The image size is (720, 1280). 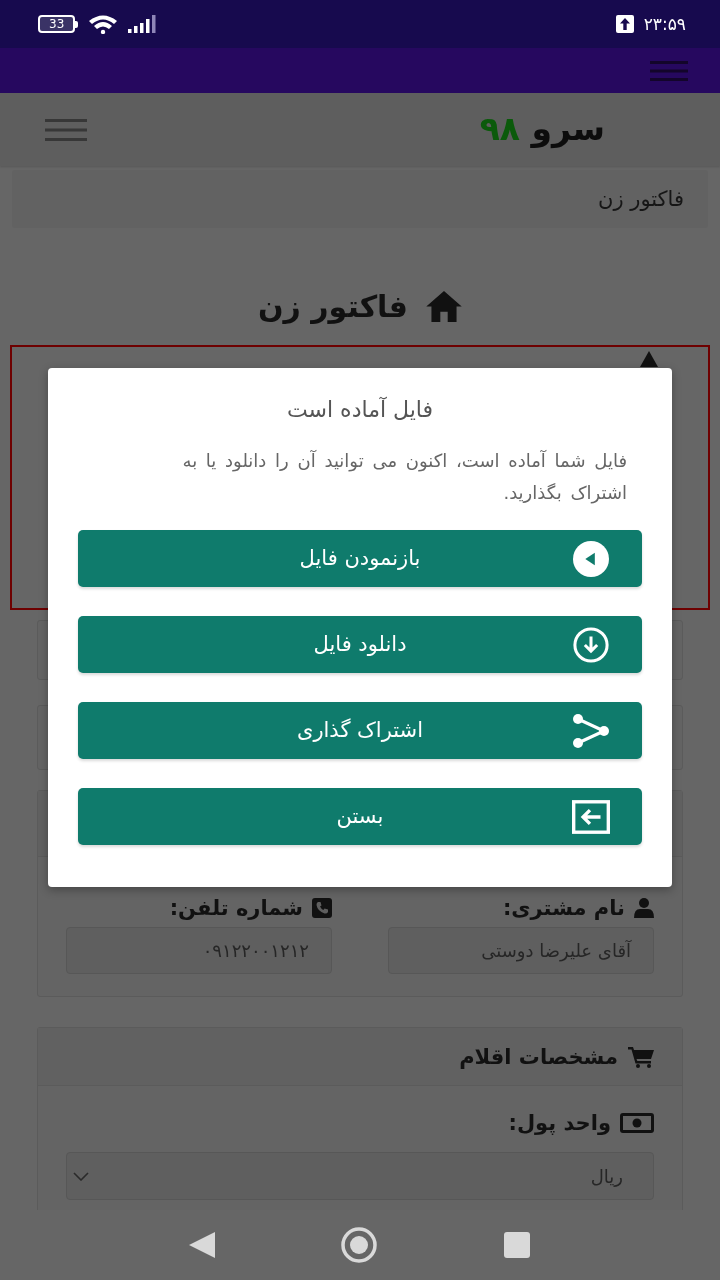 I want to click on dialog-button: بستن, so click(x=360, y=816).